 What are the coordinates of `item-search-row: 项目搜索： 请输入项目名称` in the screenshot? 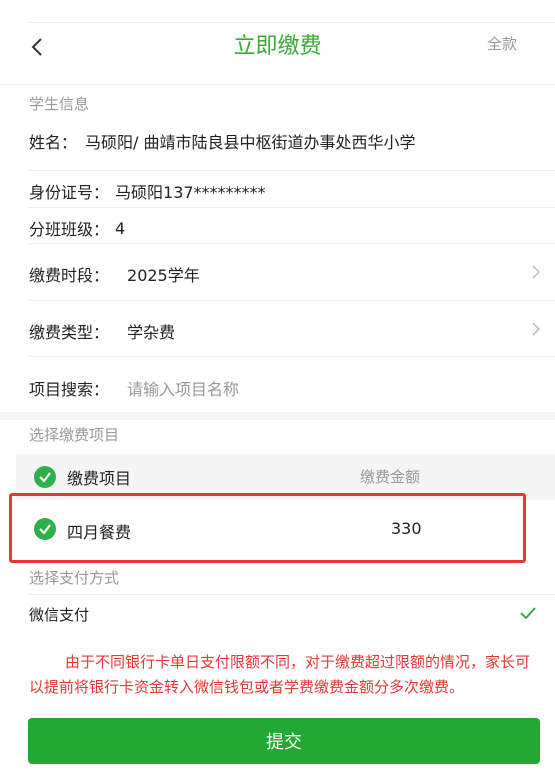 It's located at (292, 388).